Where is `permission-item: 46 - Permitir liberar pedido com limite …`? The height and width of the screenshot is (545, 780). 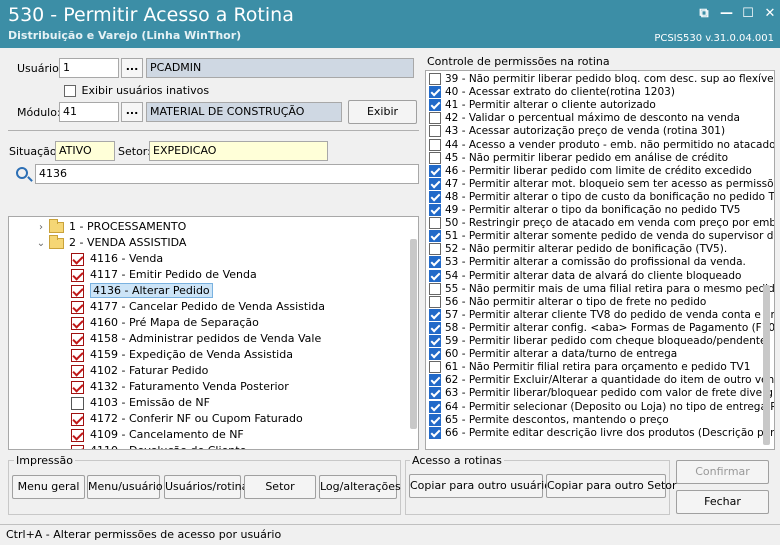 permission-item: 46 - Permitir liberar pedido com limite … is located at coordinates (590, 171).